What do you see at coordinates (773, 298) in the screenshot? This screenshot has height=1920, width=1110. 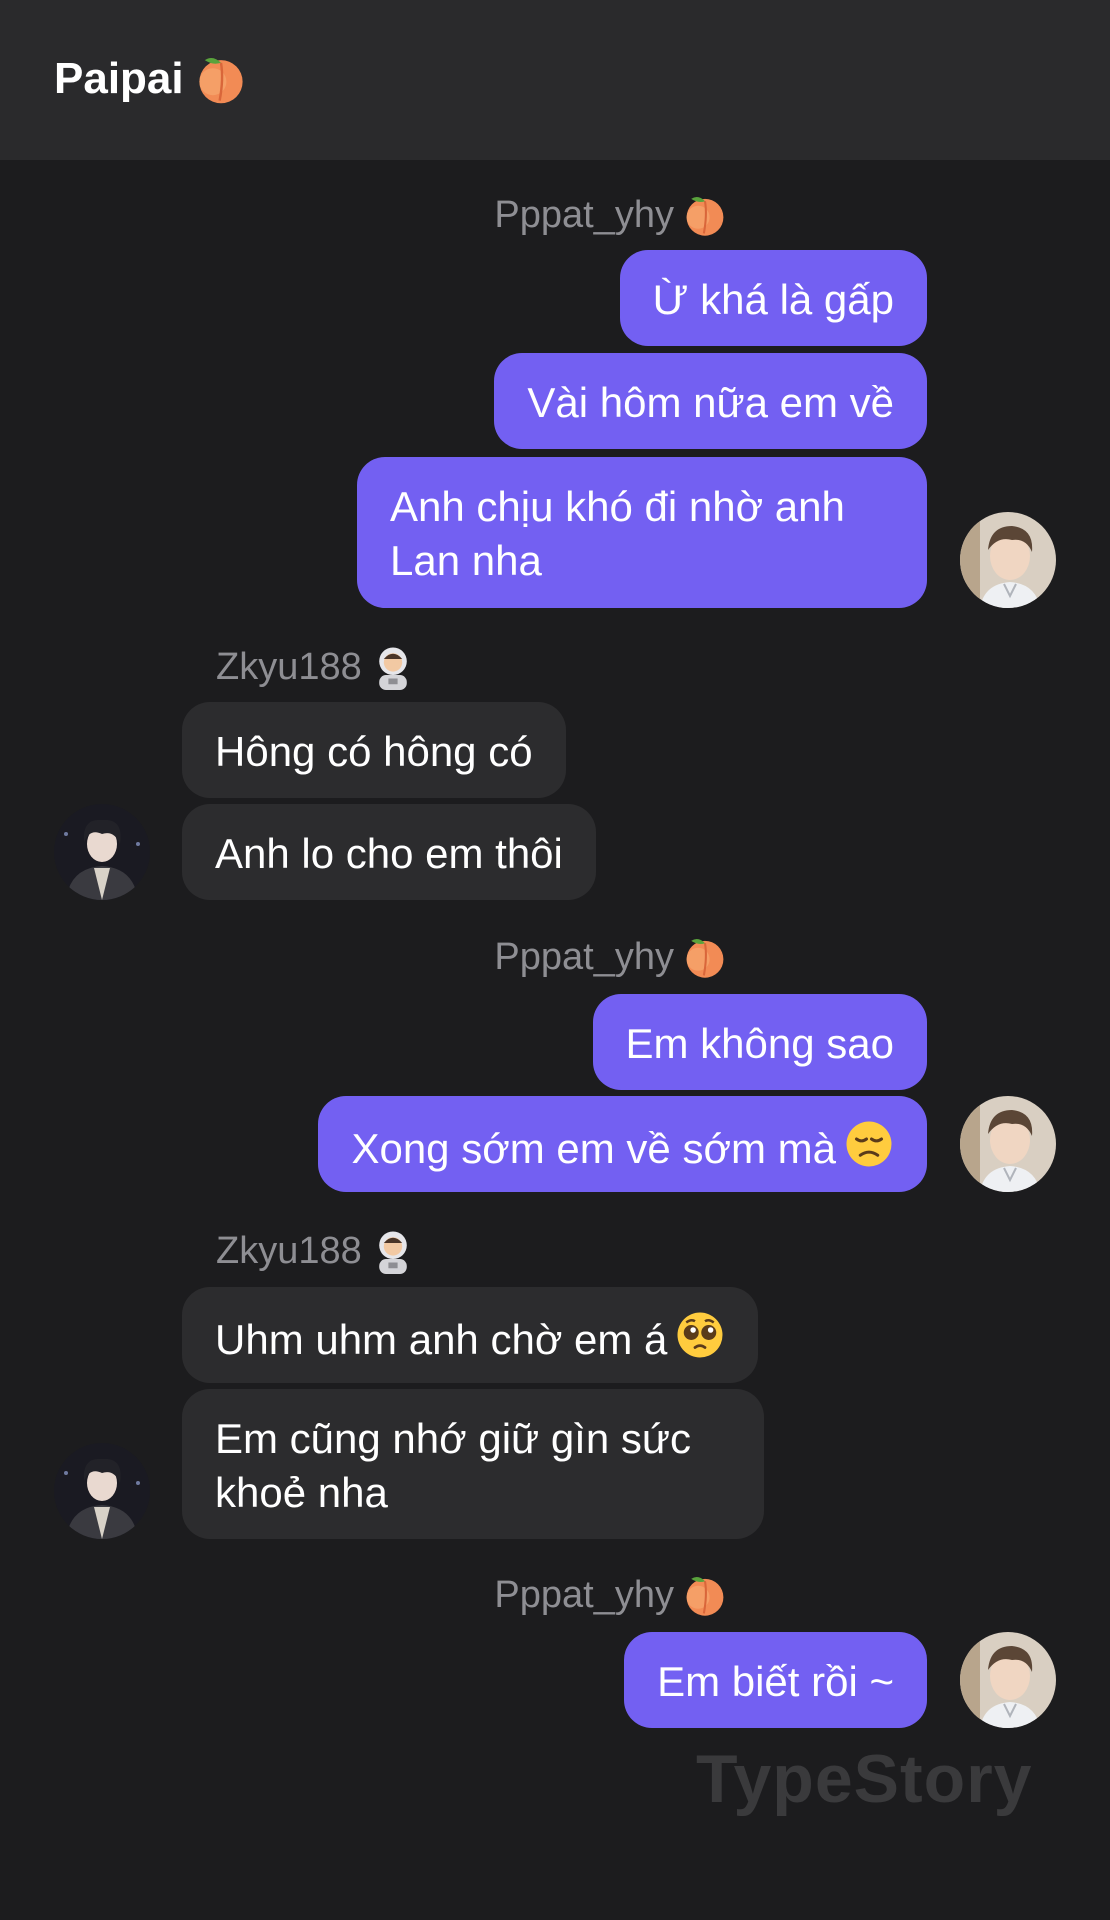 I see `outgoing-message-bubble: Ừ khá là gấp` at bounding box center [773, 298].